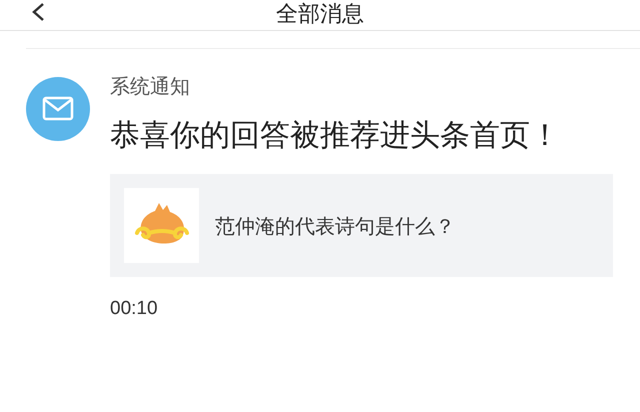 Image resolution: width=640 pixels, height=412 pixels. I want to click on message-time: 00:10, so click(134, 309).